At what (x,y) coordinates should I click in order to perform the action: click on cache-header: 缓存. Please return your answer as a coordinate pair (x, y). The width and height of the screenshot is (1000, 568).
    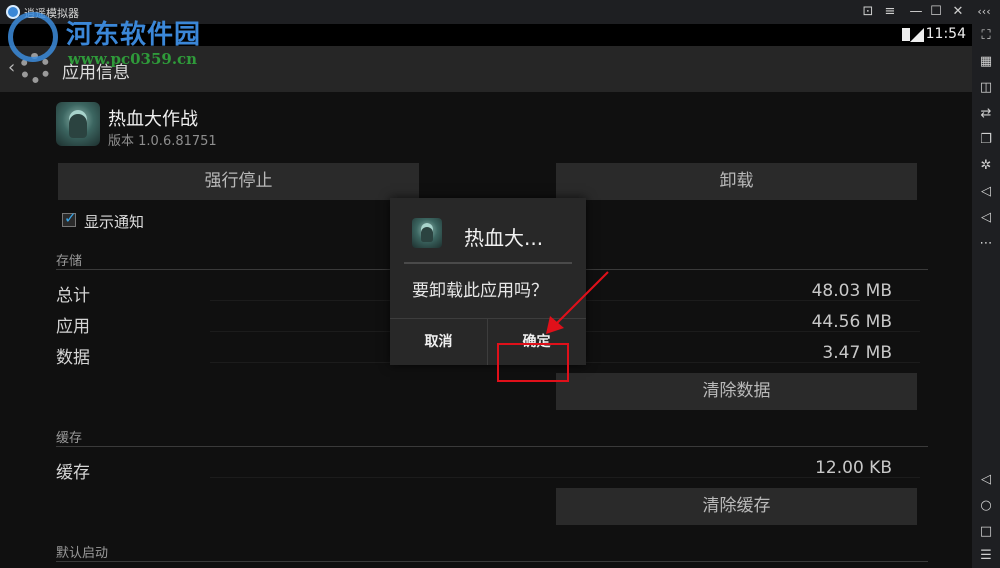
    Looking at the image, I should click on (69, 438).